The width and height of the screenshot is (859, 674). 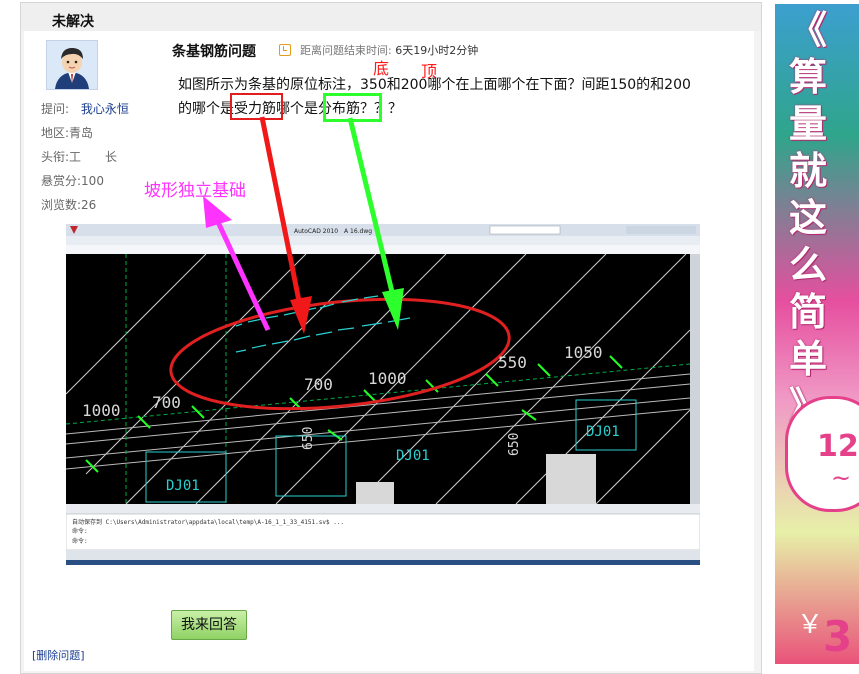 What do you see at coordinates (58, 655) in the screenshot?
I see `delete-question-link: [删除问题]` at bounding box center [58, 655].